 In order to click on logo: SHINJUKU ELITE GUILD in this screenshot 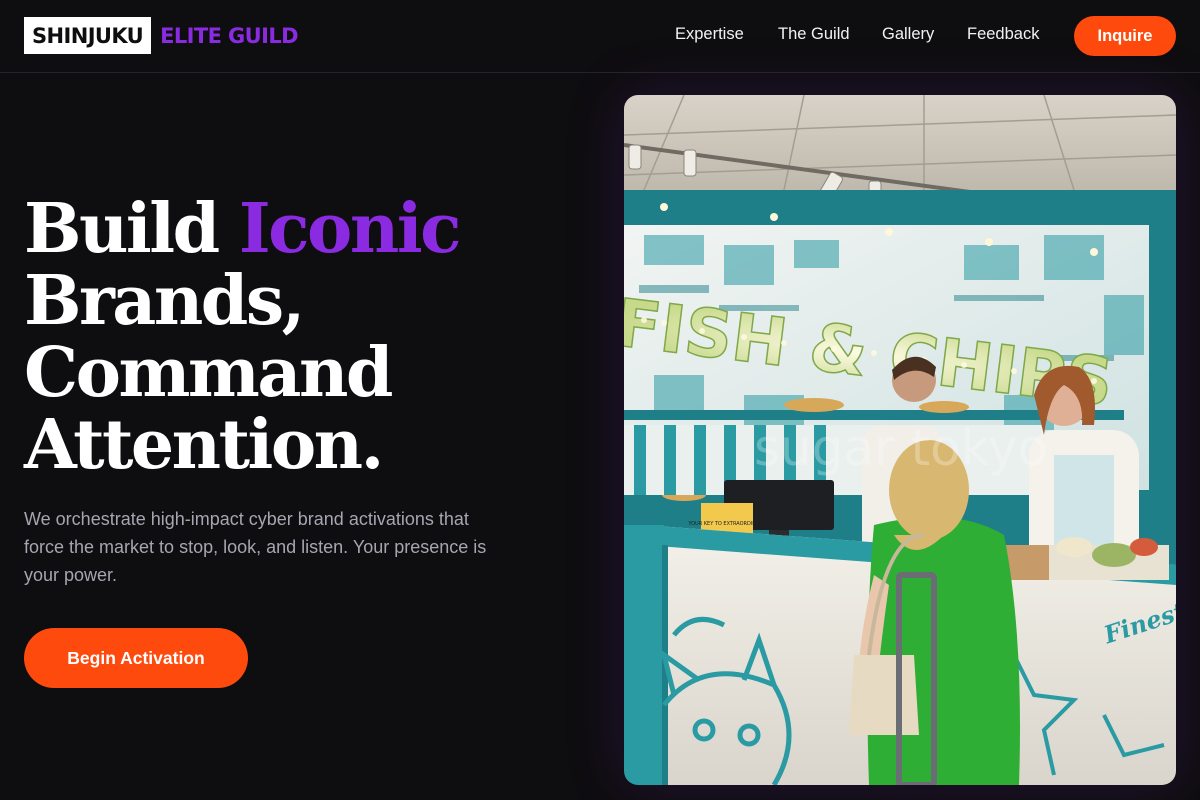, I will do `click(161, 35)`.